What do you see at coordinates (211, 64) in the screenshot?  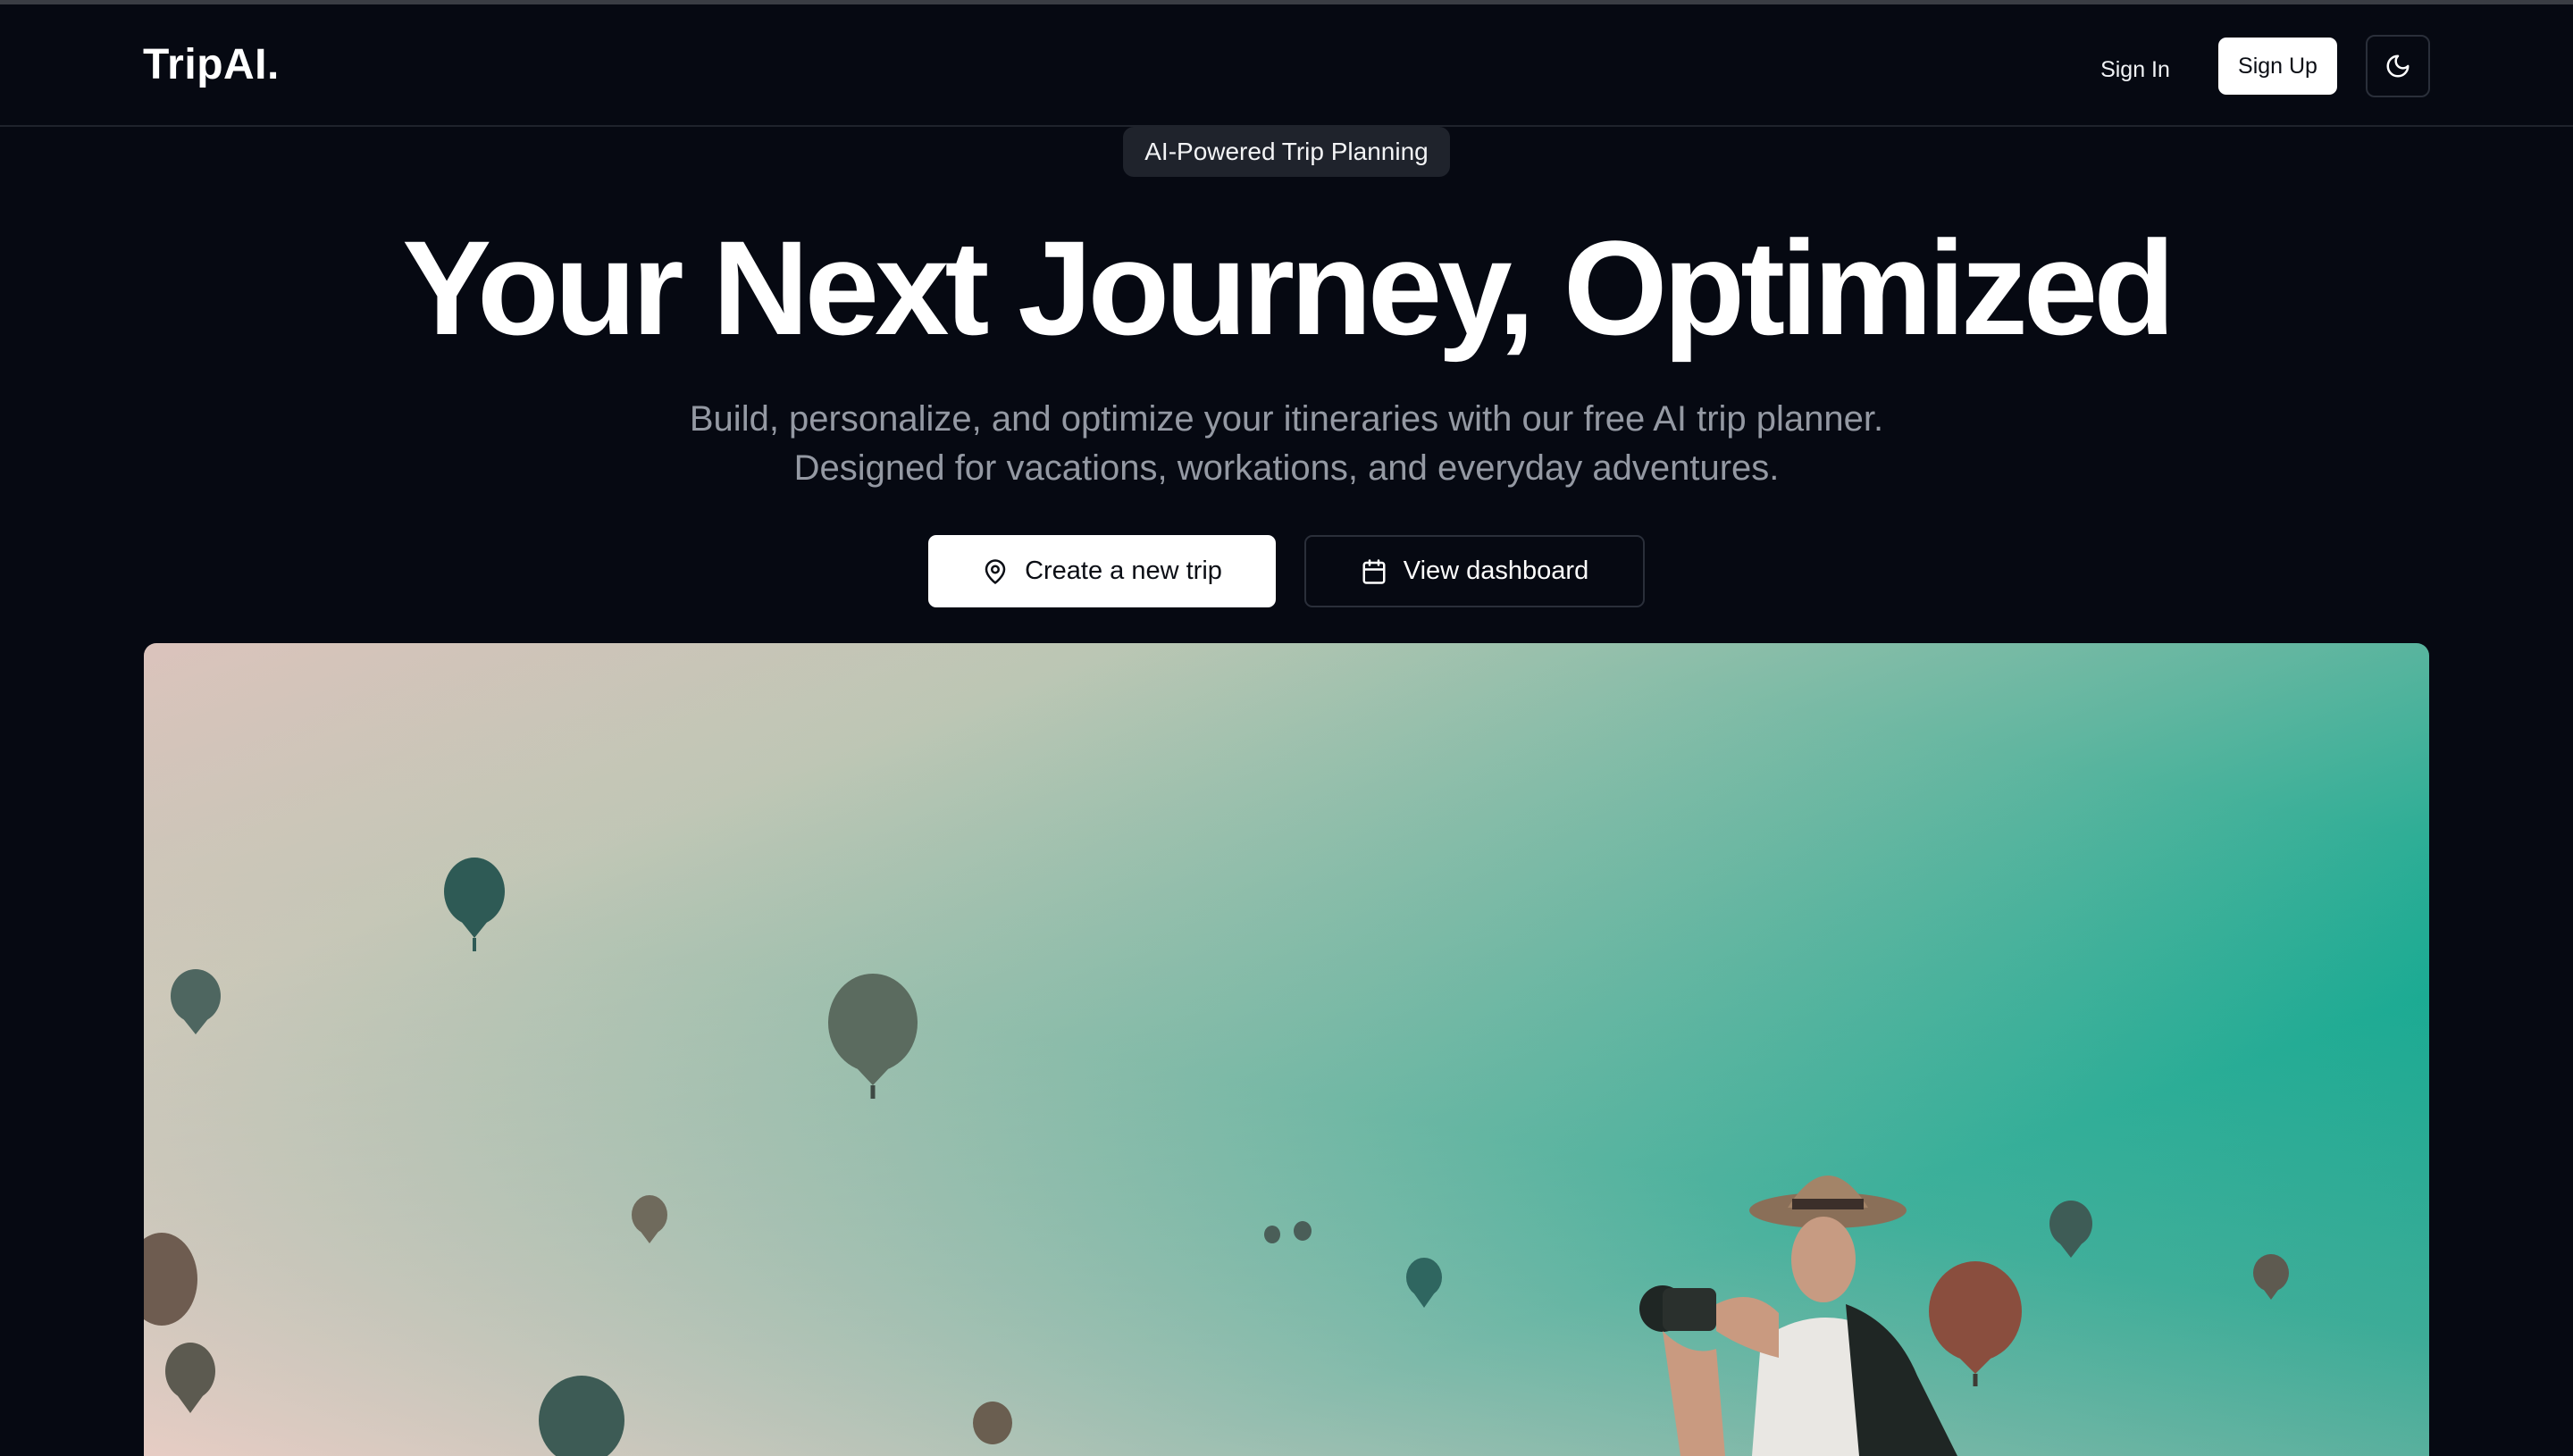 I see `logo: TripAI.` at bounding box center [211, 64].